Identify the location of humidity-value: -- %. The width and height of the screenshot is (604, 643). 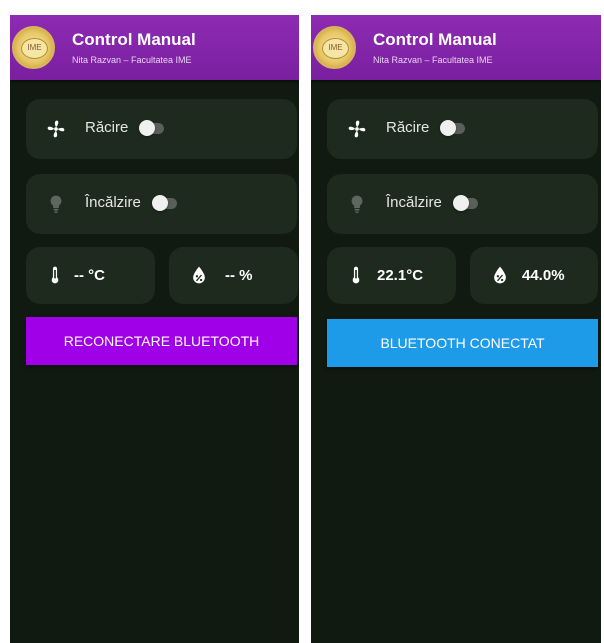
(239, 275).